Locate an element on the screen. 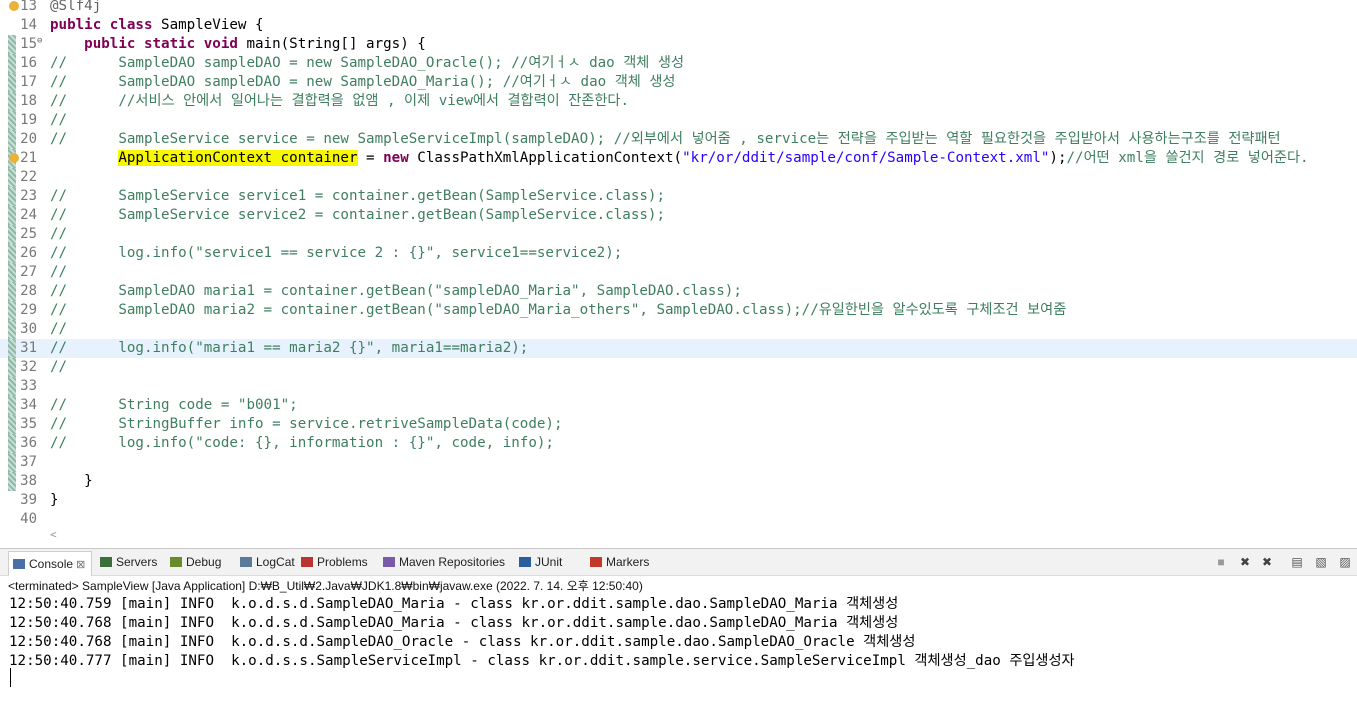  tab-servers: Servers is located at coordinates (128, 562).